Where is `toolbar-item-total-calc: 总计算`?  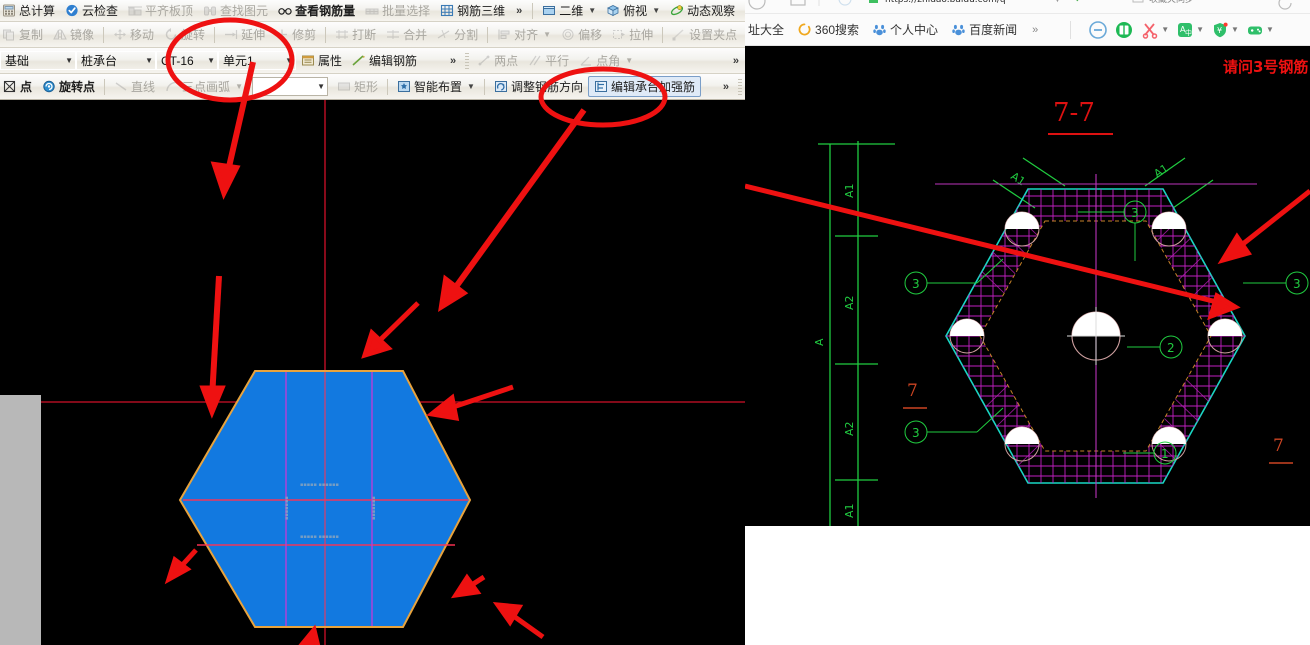 toolbar-item-total-calc: 总计算 is located at coordinates (30, 11).